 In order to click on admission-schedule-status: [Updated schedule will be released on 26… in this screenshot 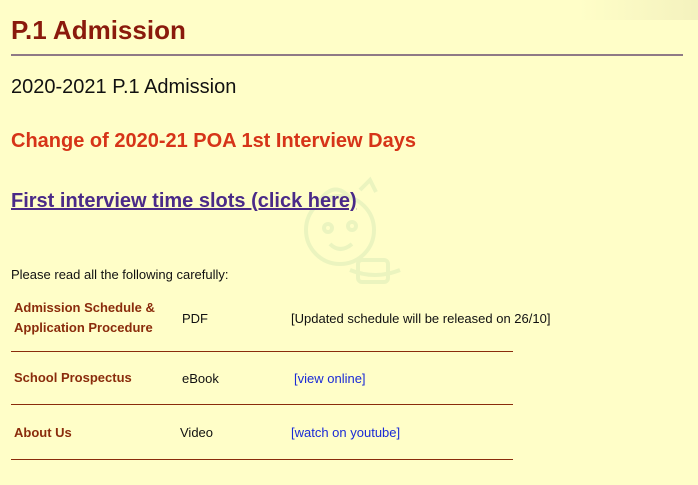, I will do `click(421, 318)`.